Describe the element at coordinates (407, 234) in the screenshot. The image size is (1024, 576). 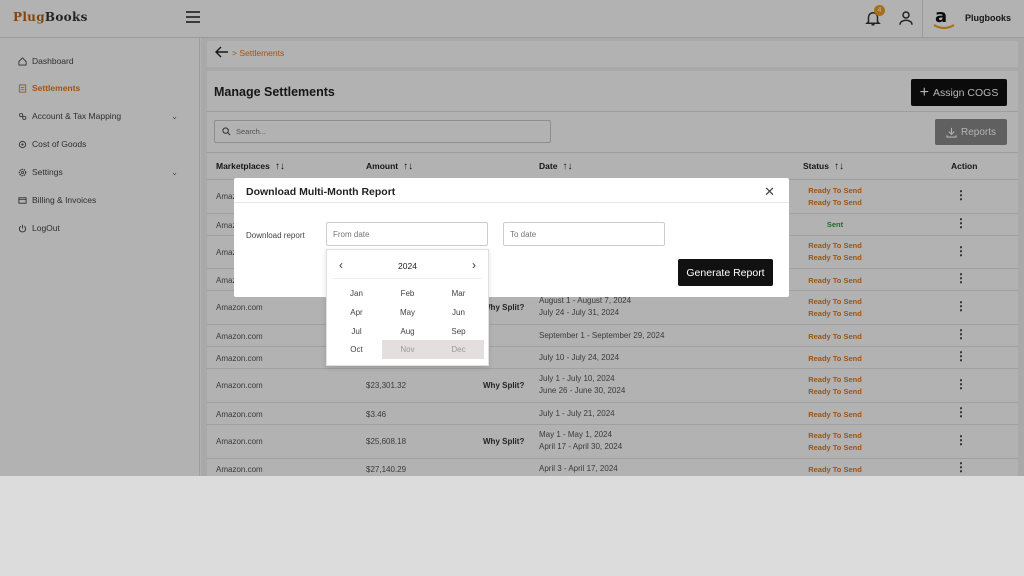
I see `from-date-input` at that location.